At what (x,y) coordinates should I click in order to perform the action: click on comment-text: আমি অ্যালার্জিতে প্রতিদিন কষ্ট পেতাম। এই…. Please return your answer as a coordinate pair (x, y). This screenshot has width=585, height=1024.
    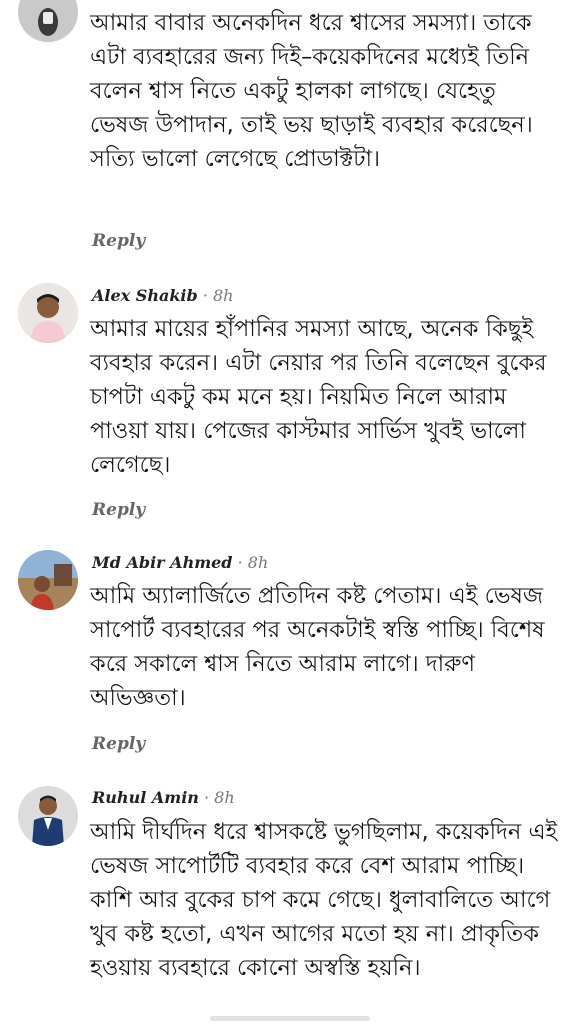
    Looking at the image, I should click on (317, 647).